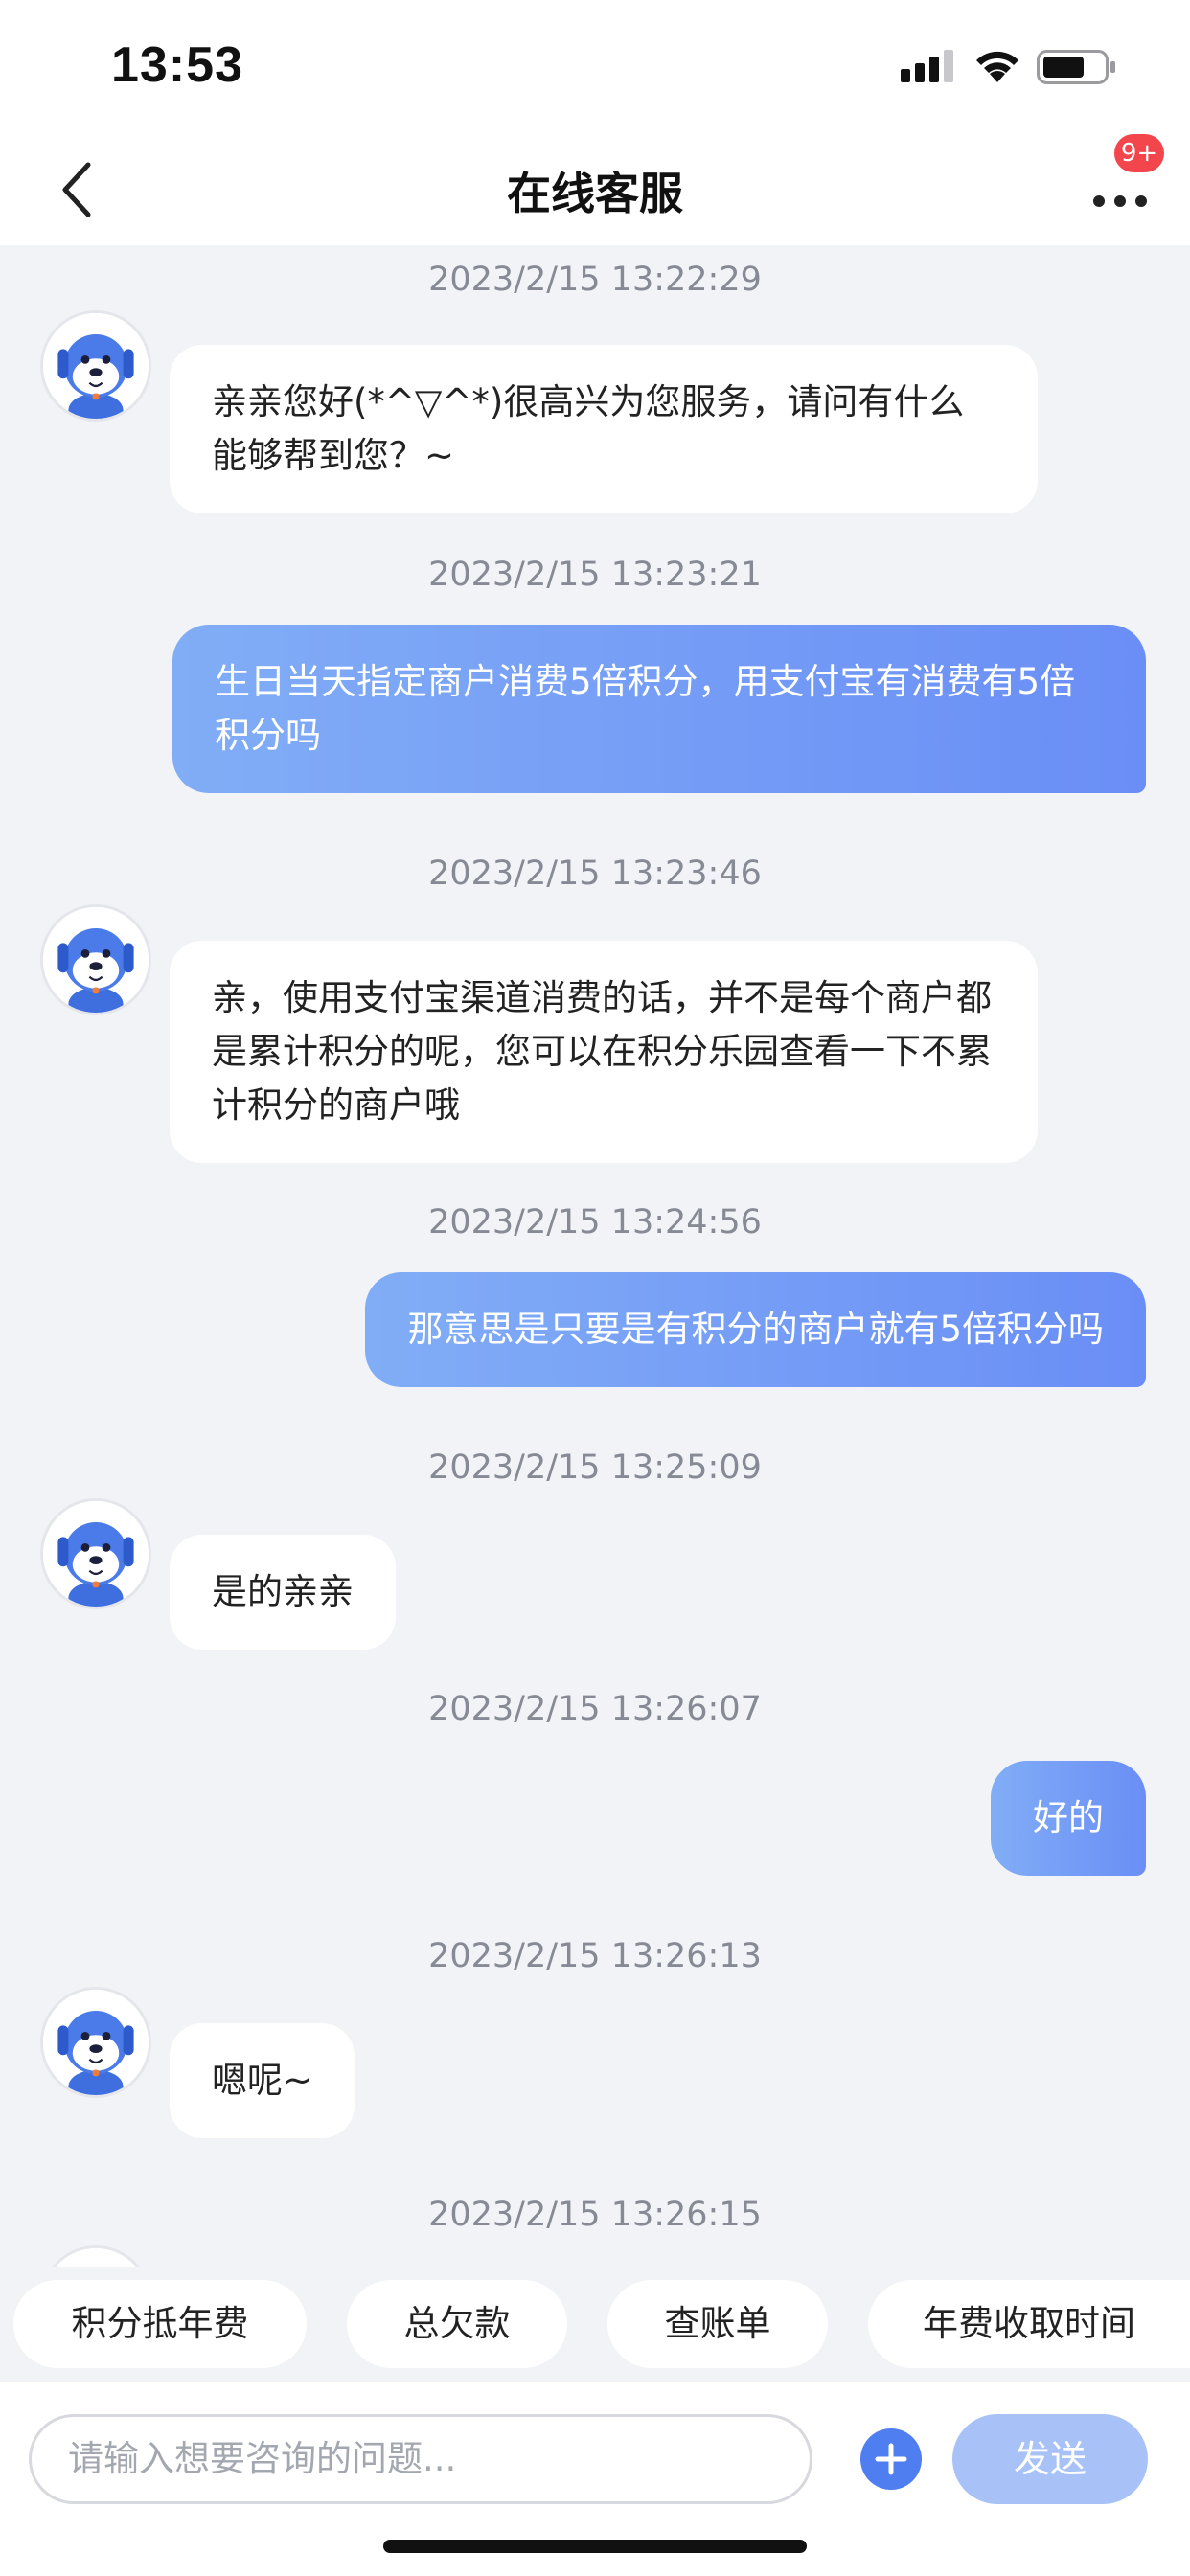 This screenshot has width=1190, height=2576. What do you see at coordinates (595, 575) in the screenshot?
I see `message-timestamp: 2023/2/15 13:23:21` at bounding box center [595, 575].